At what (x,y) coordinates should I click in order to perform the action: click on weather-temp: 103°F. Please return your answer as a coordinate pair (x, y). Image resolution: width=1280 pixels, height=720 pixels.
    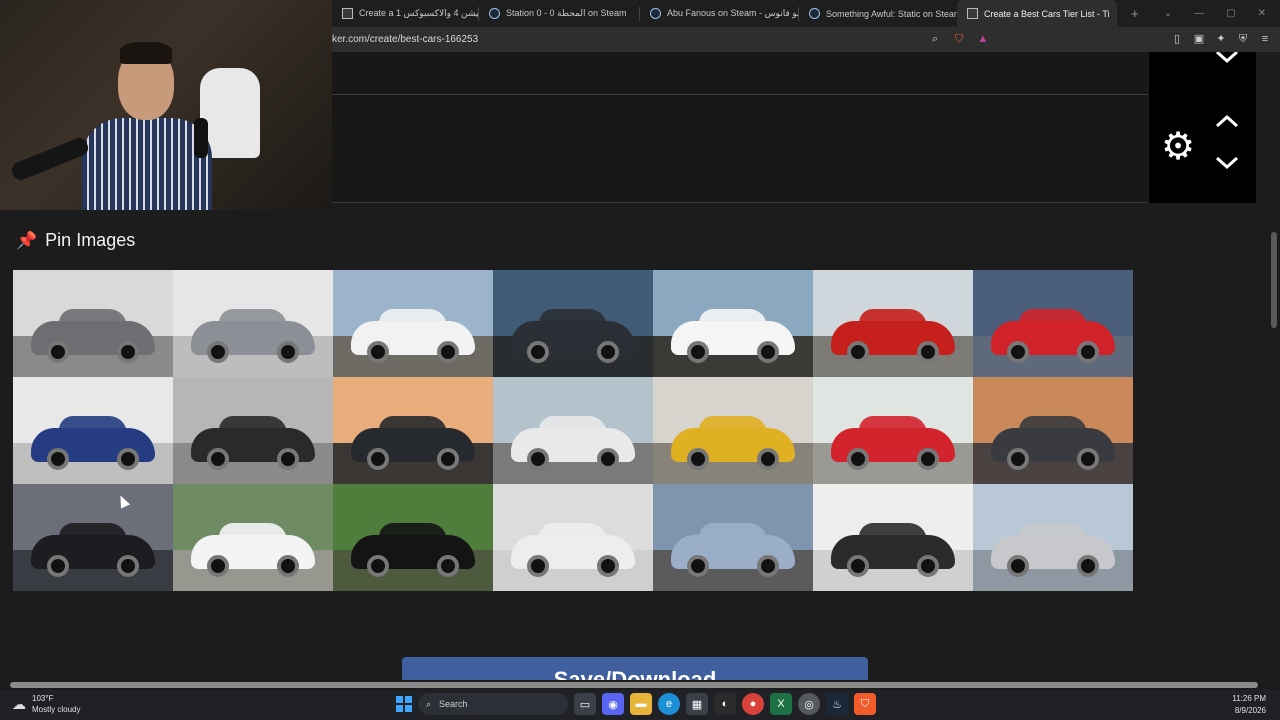
    Looking at the image, I should click on (43, 698).